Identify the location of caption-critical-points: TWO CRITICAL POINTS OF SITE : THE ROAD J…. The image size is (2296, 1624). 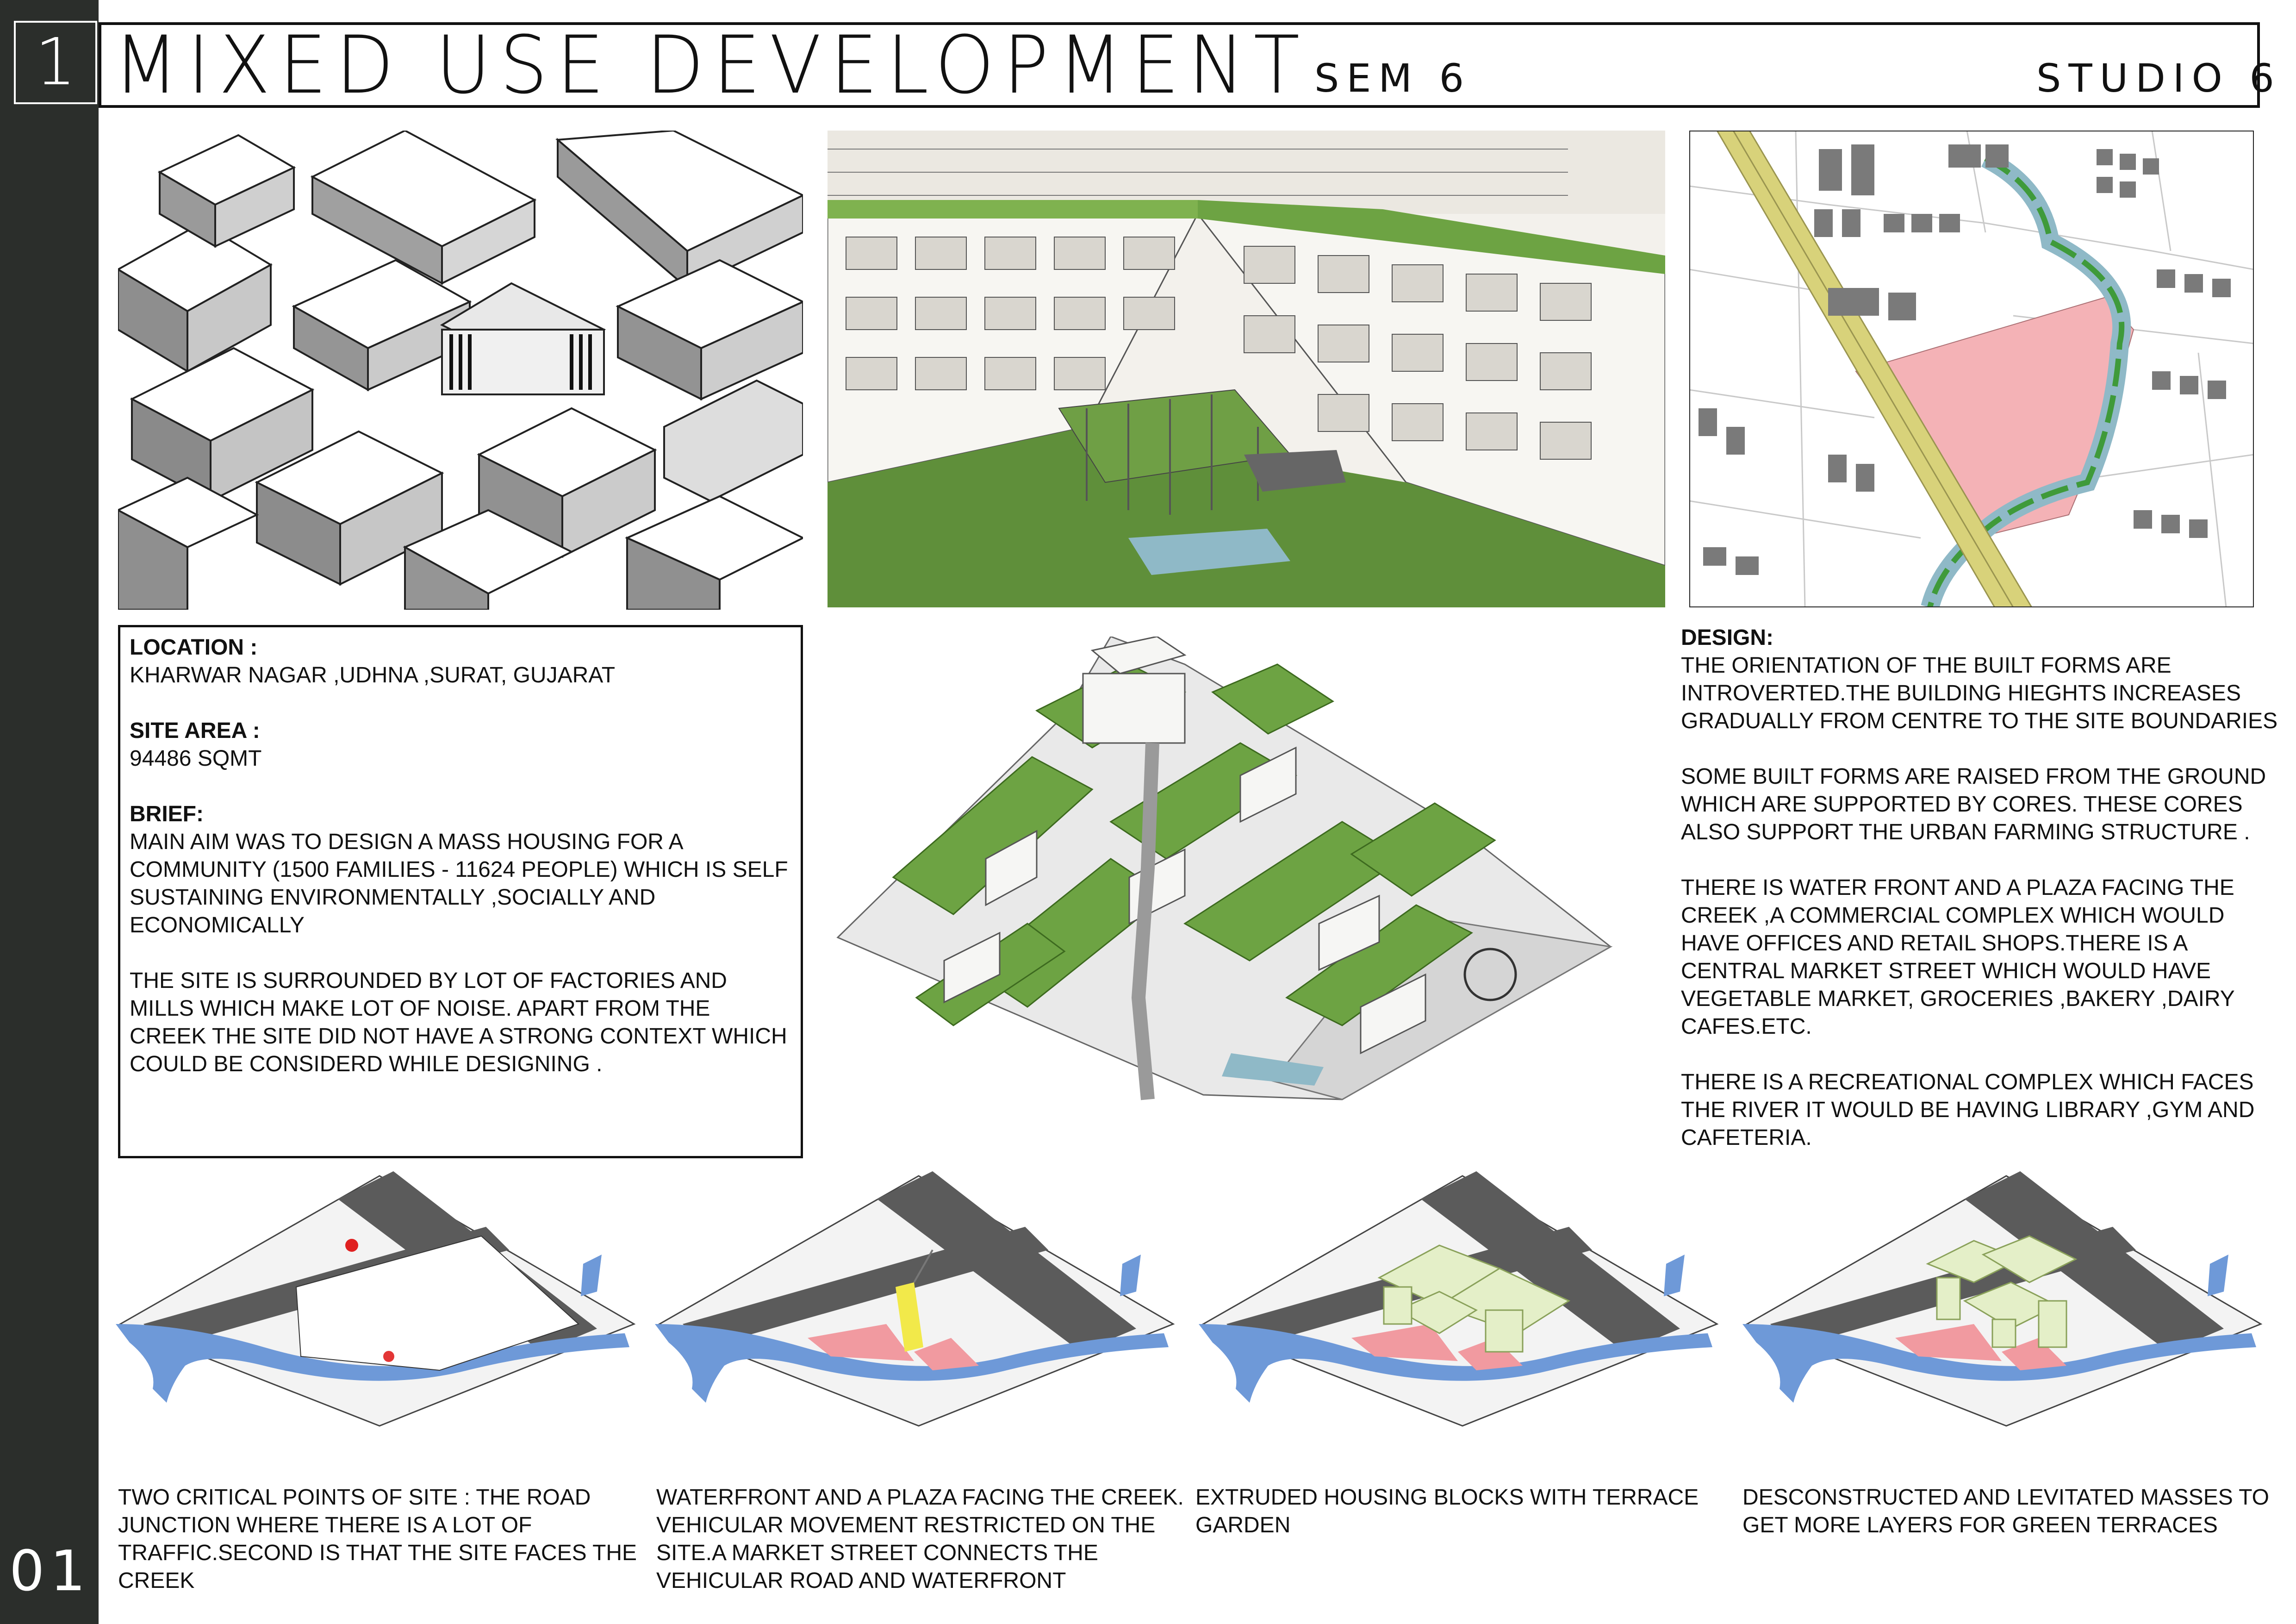
(377, 1539).